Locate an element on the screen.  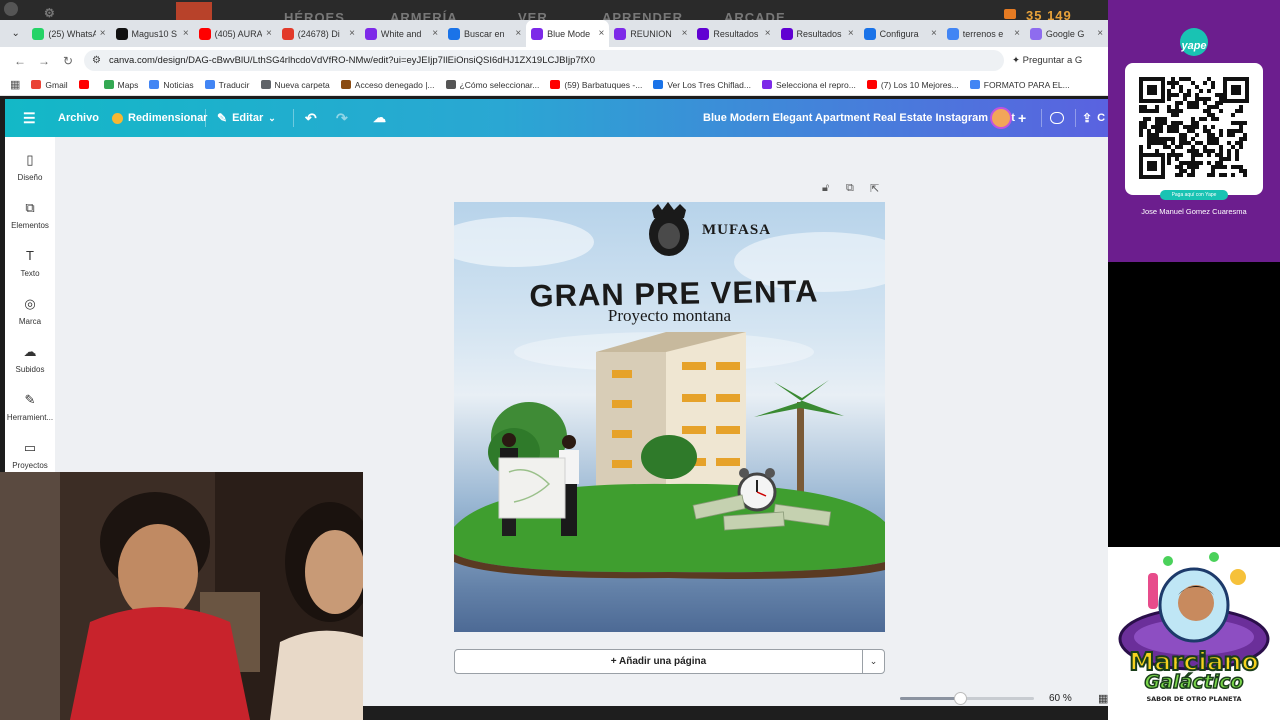
share-upload-icon: ⇪ is located at coordinates (1087, 118).